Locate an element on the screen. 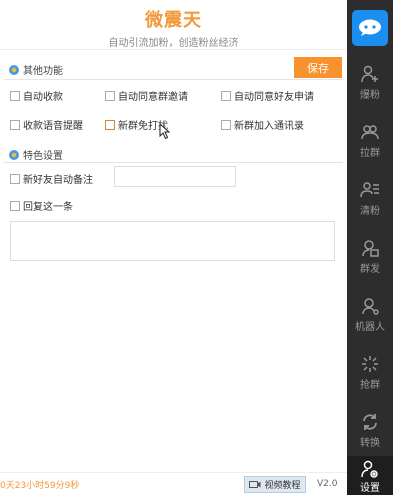  add-user-icon is located at coordinates (369, 74).